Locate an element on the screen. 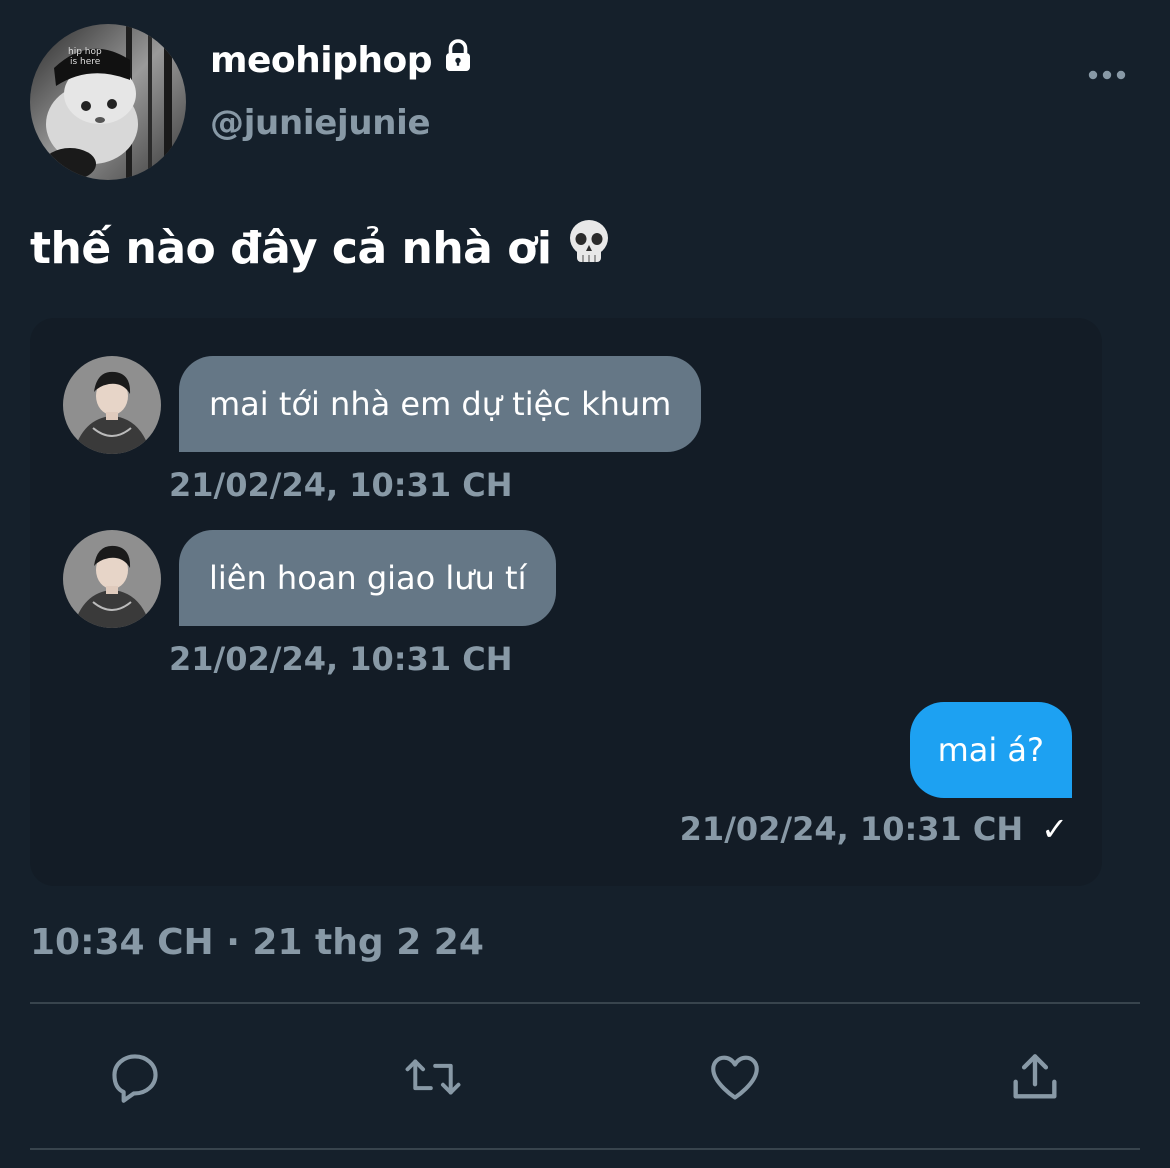  display-name-text: meohiphop is located at coordinates (321, 60).